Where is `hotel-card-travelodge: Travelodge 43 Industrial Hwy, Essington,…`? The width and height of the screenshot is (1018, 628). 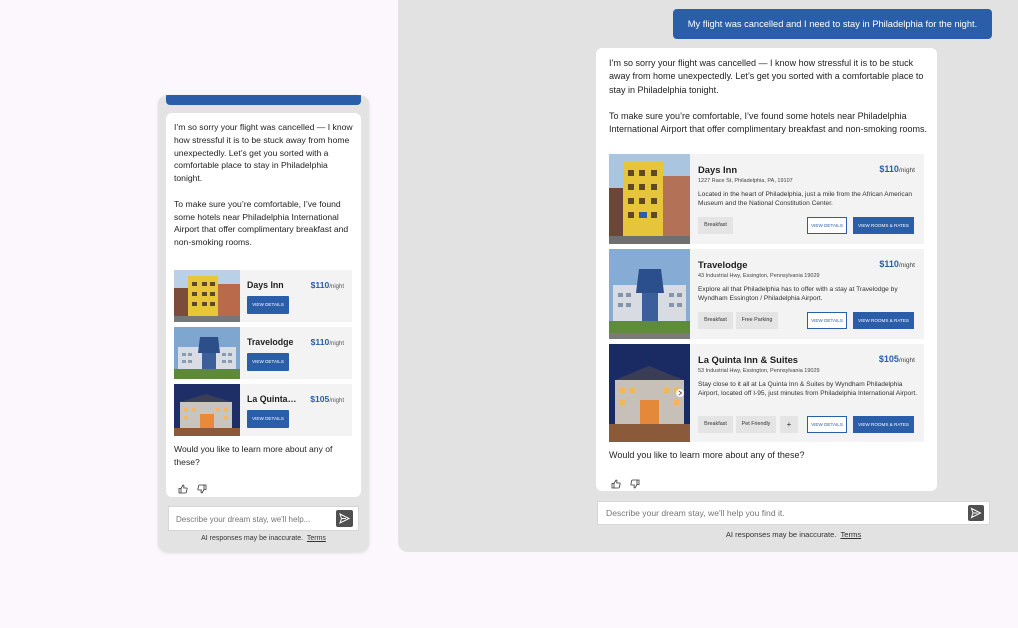 hotel-card-travelodge: Travelodge 43 Industrial Hwy, Essington,… is located at coordinates (766, 294).